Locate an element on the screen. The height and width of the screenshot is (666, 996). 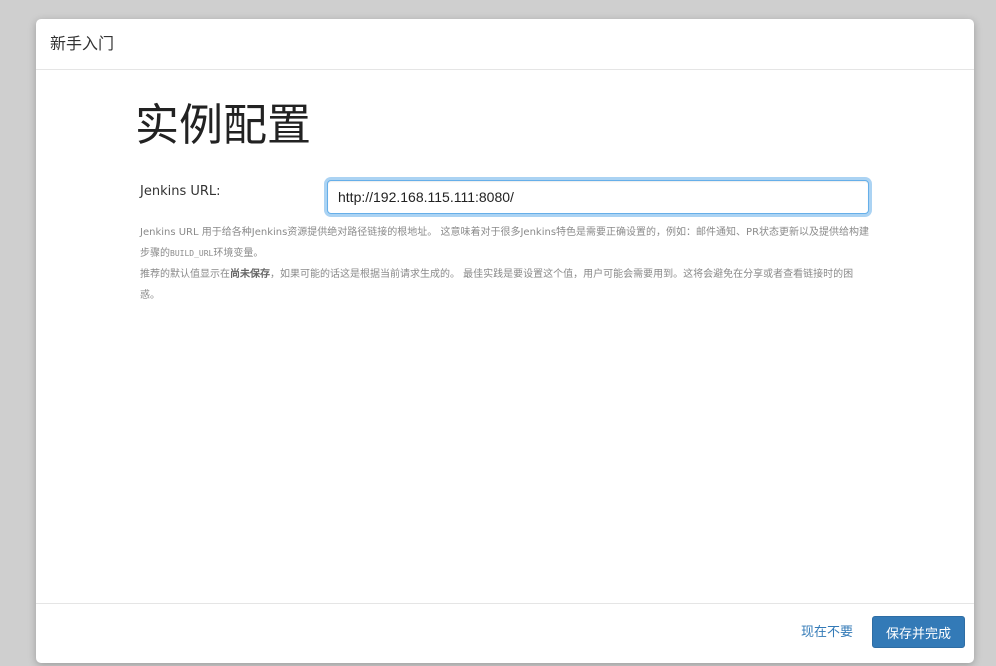
help-text-2-prefix: 推荐的默认值显示在 is located at coordinates (185, 274).